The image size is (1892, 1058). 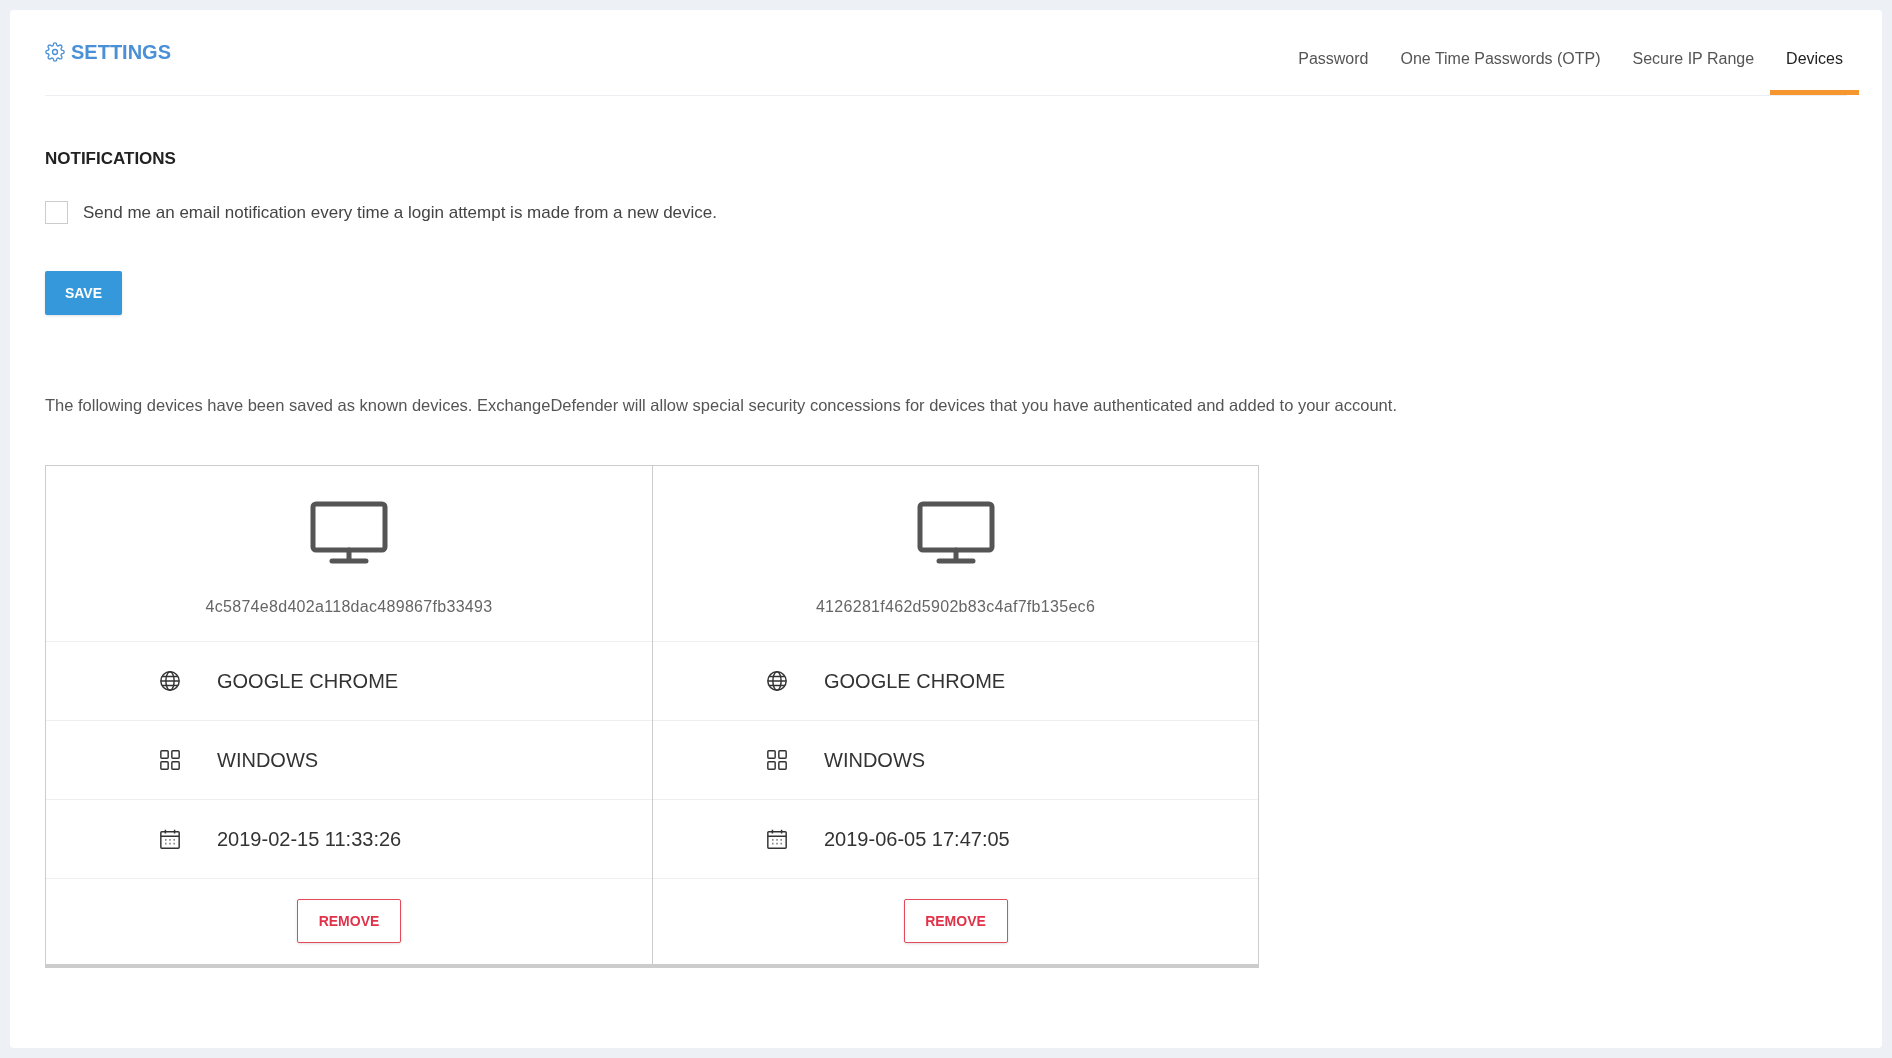 What do you see at coordinates (121, 52) in the screenshot?
I see `page-title: SETTINGS` at bounding box center [121, 52].